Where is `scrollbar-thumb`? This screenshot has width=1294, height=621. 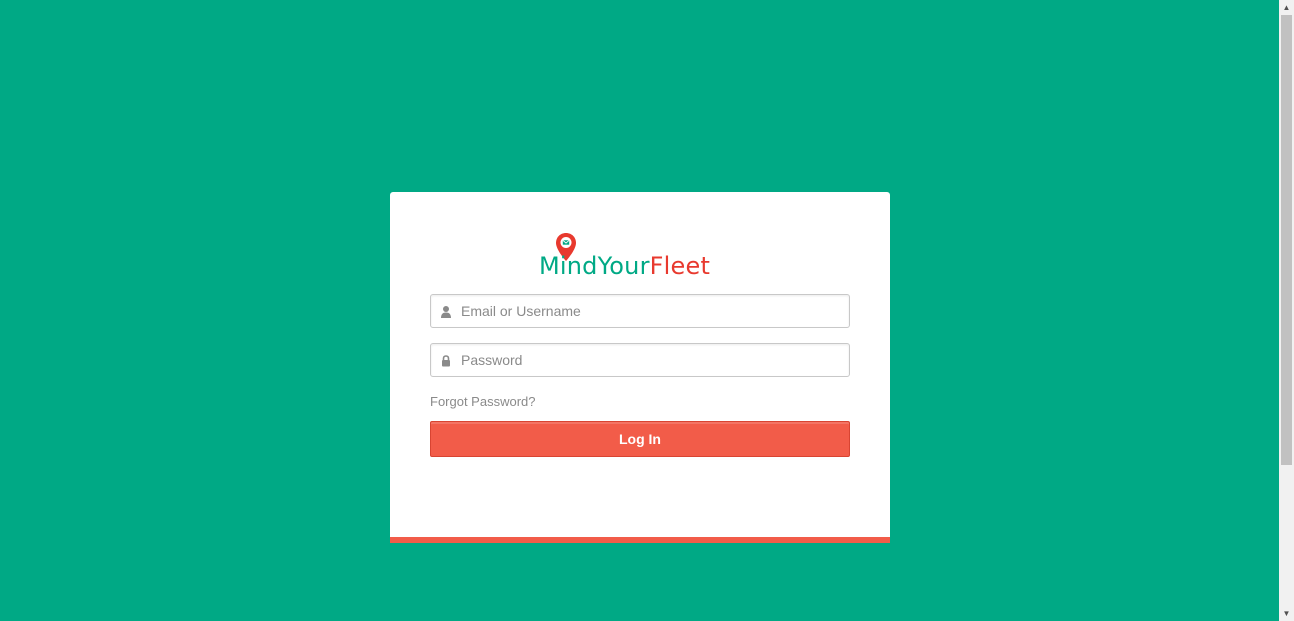 scrollbar-thumb is located at coordinates (1286, 240).